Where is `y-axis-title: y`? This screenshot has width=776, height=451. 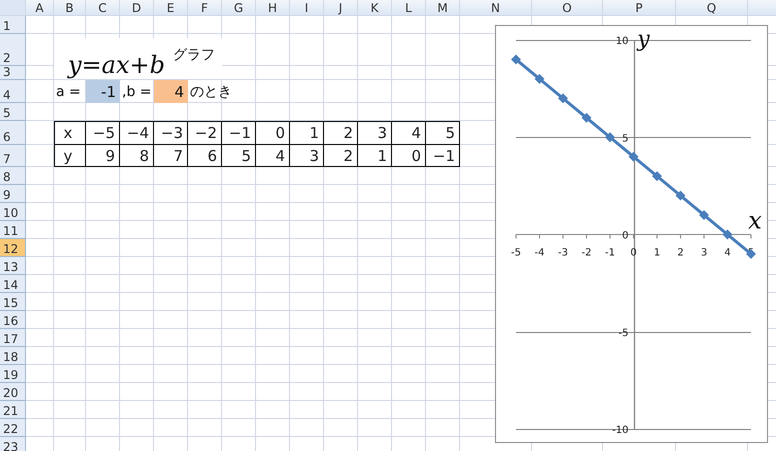
y-axis-title: y is located at coordinates (643, 39).